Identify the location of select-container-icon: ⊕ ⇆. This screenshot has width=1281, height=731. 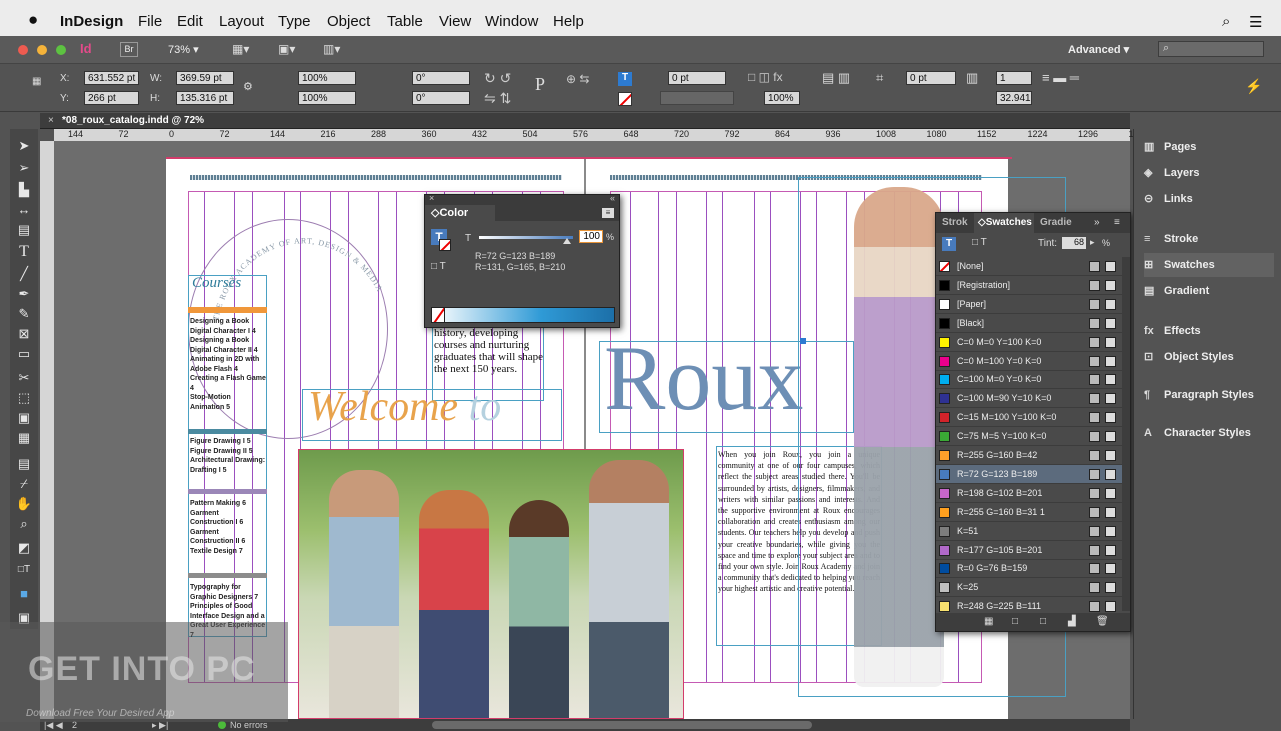
(577, 79).